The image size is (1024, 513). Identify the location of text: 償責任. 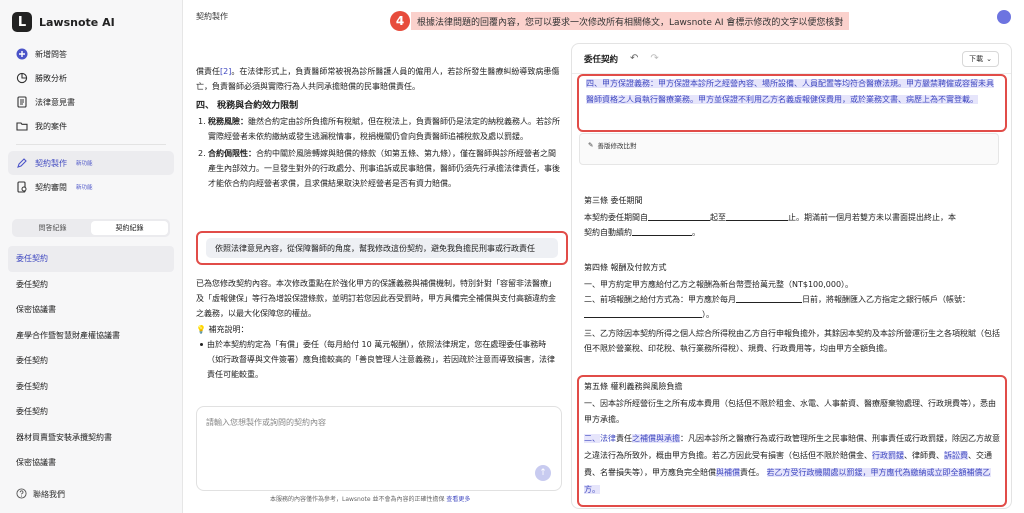
(208, 71).